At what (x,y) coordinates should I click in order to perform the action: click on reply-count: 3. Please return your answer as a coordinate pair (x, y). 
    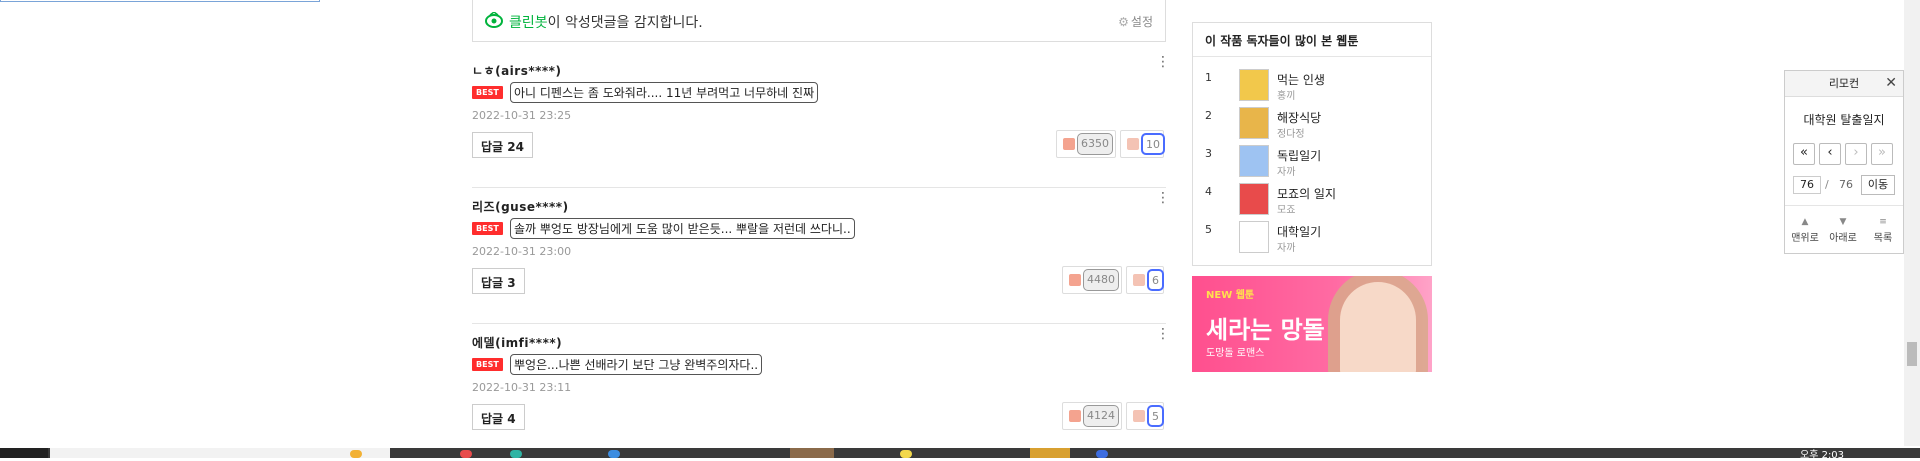
    Looking at the image, I should click on (511, 283).